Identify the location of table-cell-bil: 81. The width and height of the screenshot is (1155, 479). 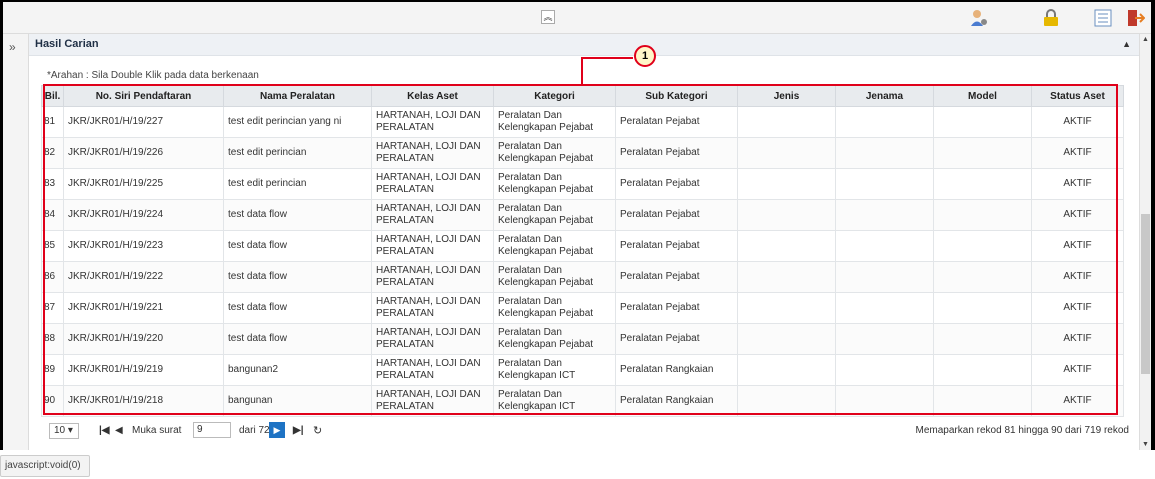
(52, 122).